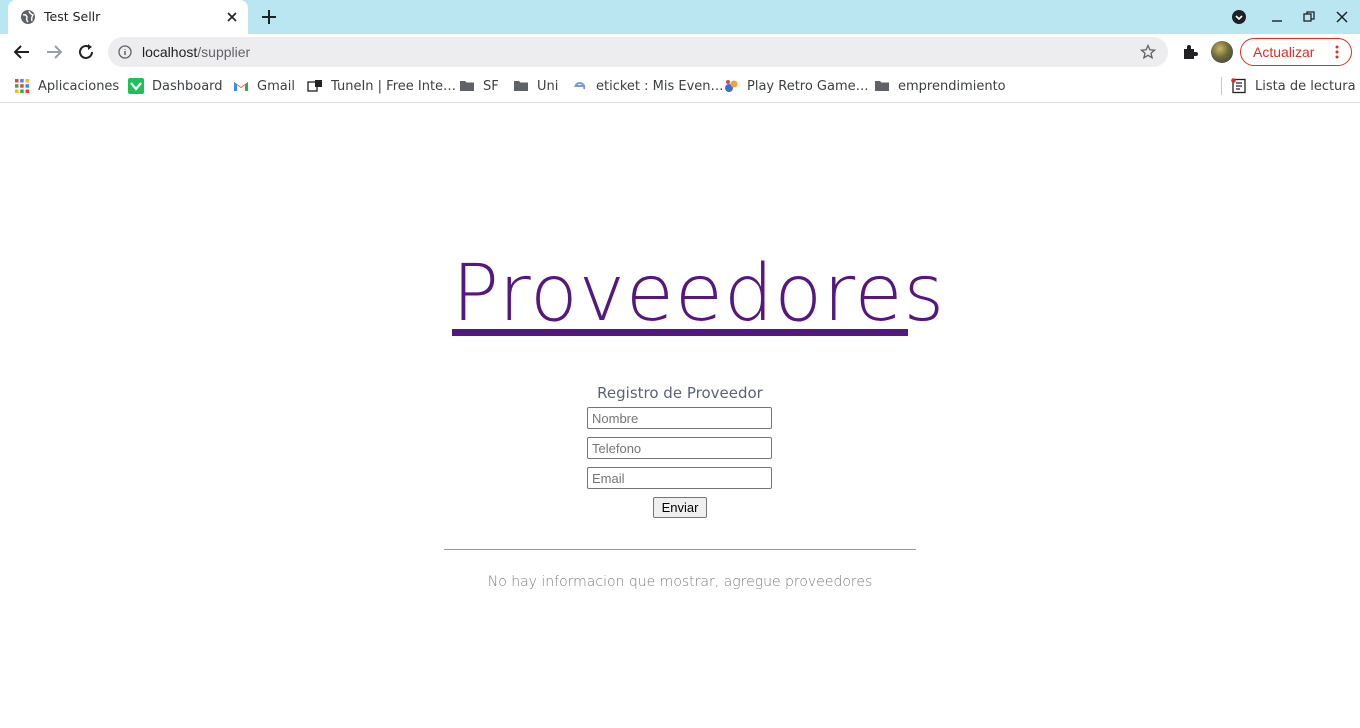 This screenshot has height=728, width=1360. Describe the element at coordinates (128, 17) in the screenshot. I see `browser-tab: Test Sellr` at that location.